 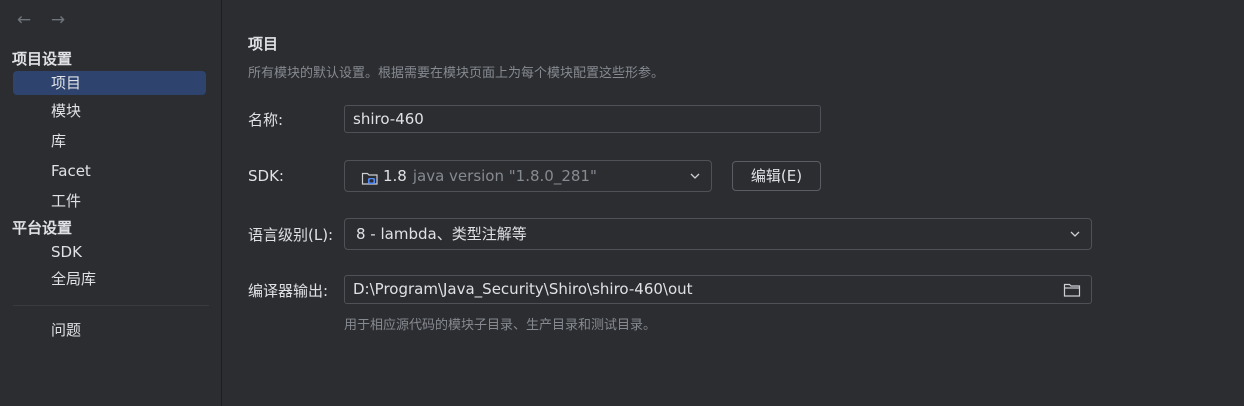 I want to click on page-title: 项目, so click(x=263, y=44).